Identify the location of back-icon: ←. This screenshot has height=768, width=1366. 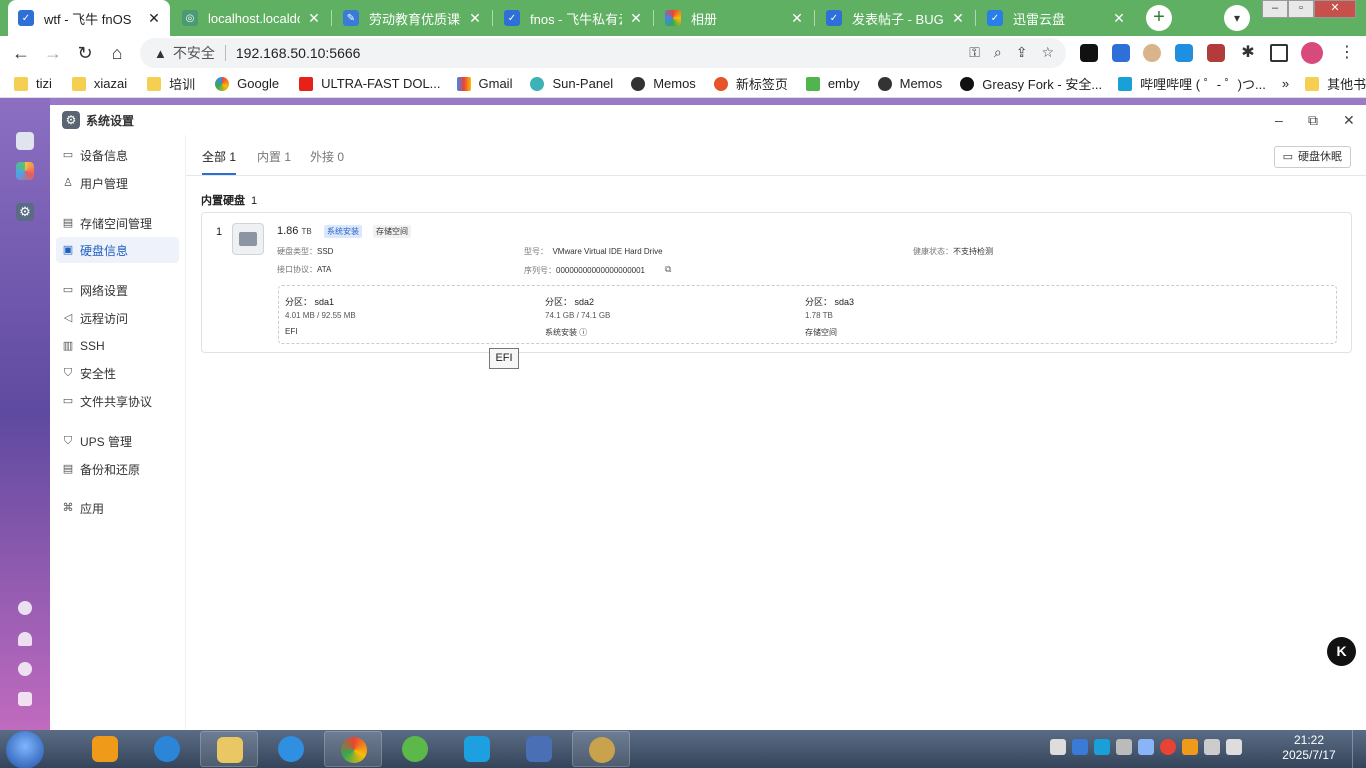
(21, 53).